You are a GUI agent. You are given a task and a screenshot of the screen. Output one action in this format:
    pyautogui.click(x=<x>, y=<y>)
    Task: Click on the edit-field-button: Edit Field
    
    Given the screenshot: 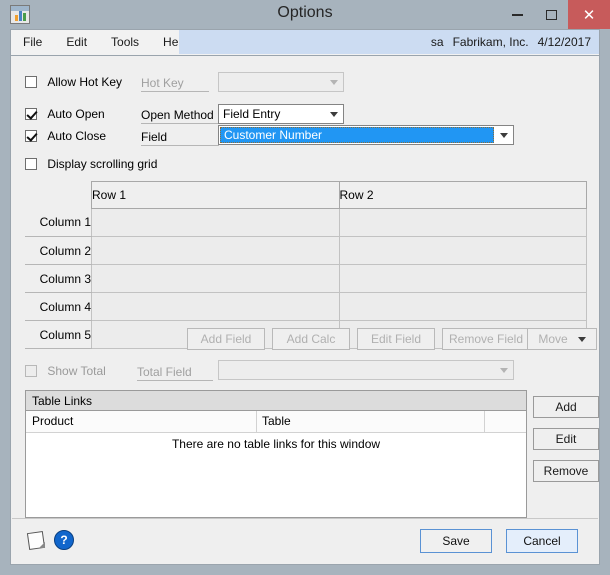 What is the action you would take?
    pyautogui.click(x=396, y=339)
    